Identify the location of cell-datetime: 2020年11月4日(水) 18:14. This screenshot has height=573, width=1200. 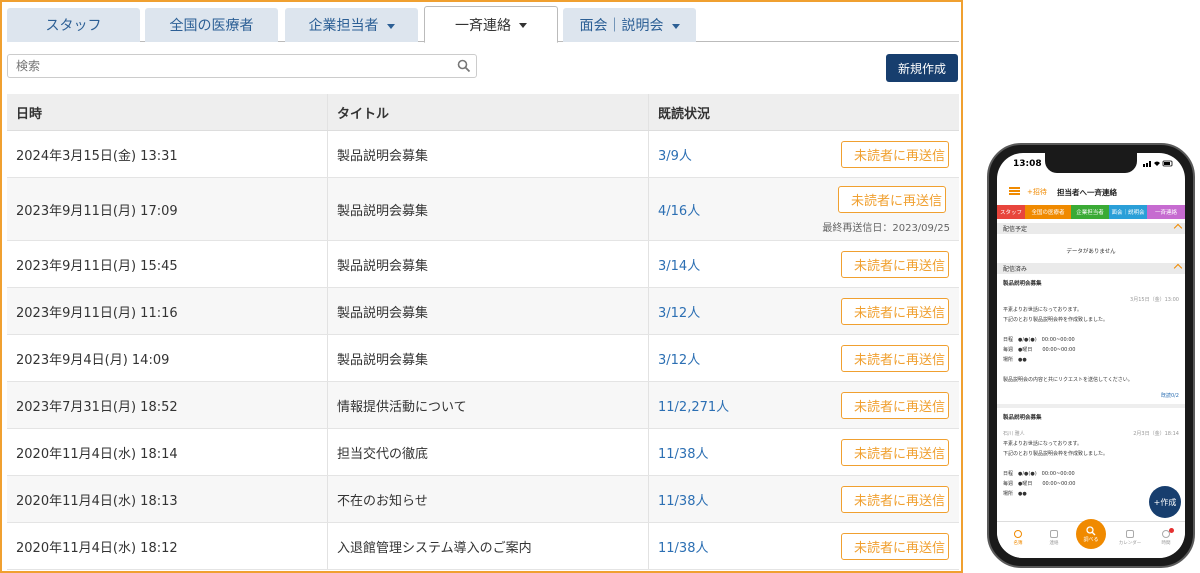
(167, 452).